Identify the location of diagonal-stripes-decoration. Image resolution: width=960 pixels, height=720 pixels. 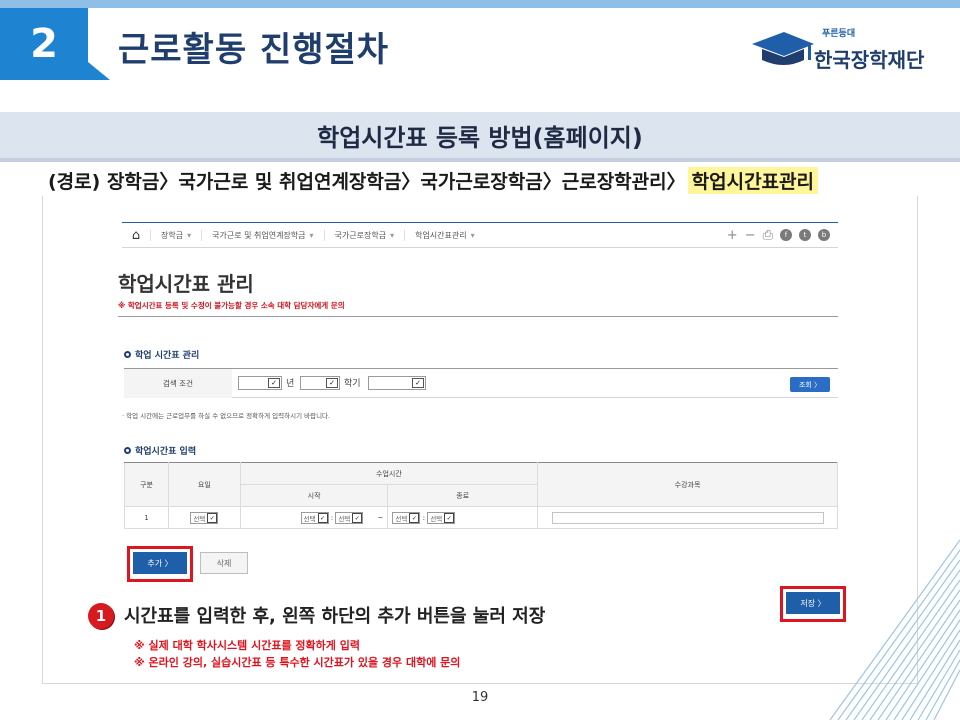
(894, 629).